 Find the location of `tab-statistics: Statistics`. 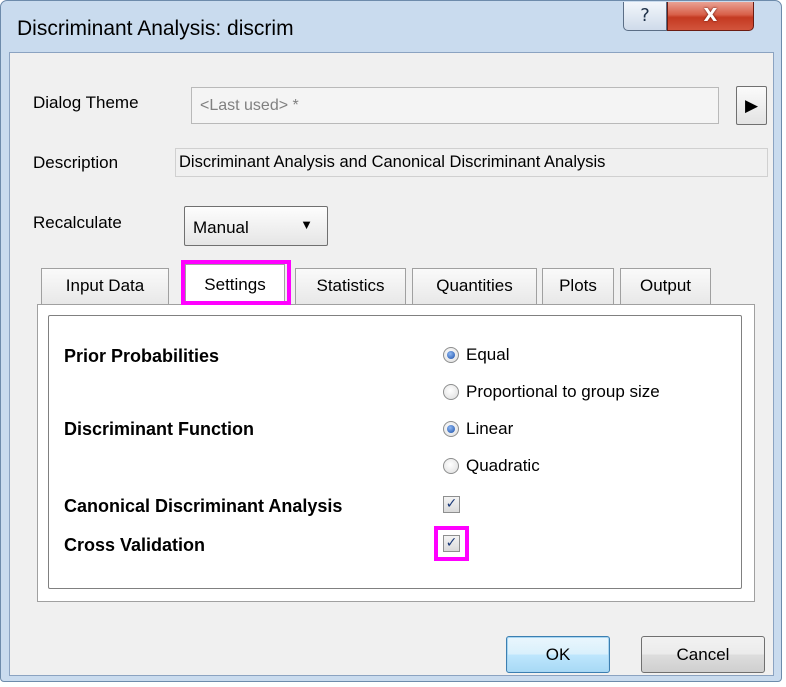

tab-statistics: Statistics is located at coordinates (350, 286).